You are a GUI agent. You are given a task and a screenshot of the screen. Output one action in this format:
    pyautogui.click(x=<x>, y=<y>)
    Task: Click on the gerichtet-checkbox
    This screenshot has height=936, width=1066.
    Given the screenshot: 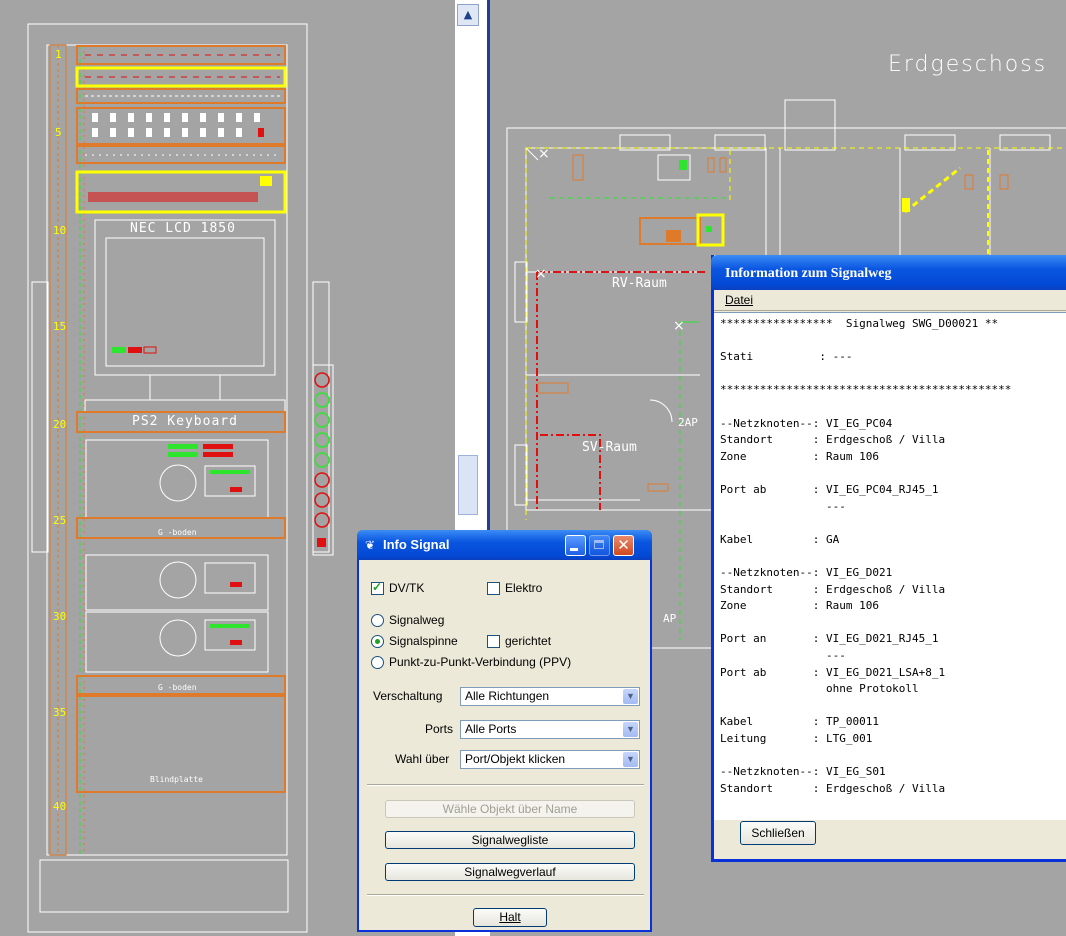 What is the action you would take?
    pyautogui.click(x=493, y=641)
    